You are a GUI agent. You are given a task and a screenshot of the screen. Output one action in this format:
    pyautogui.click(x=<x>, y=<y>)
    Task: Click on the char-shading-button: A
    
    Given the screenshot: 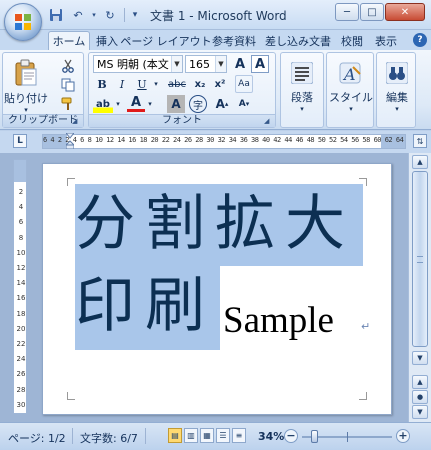 What is the action you would take?
    pyautogui.click(x=176, y=104)
    